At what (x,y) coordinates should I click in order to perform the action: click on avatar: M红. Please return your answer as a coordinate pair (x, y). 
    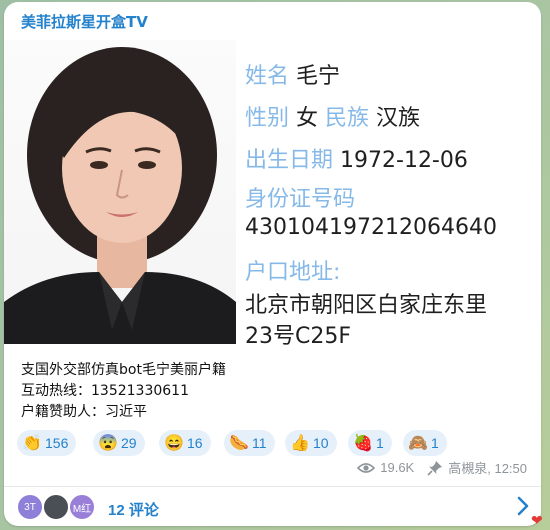
    Looking at the image, I should click on (82, 507).